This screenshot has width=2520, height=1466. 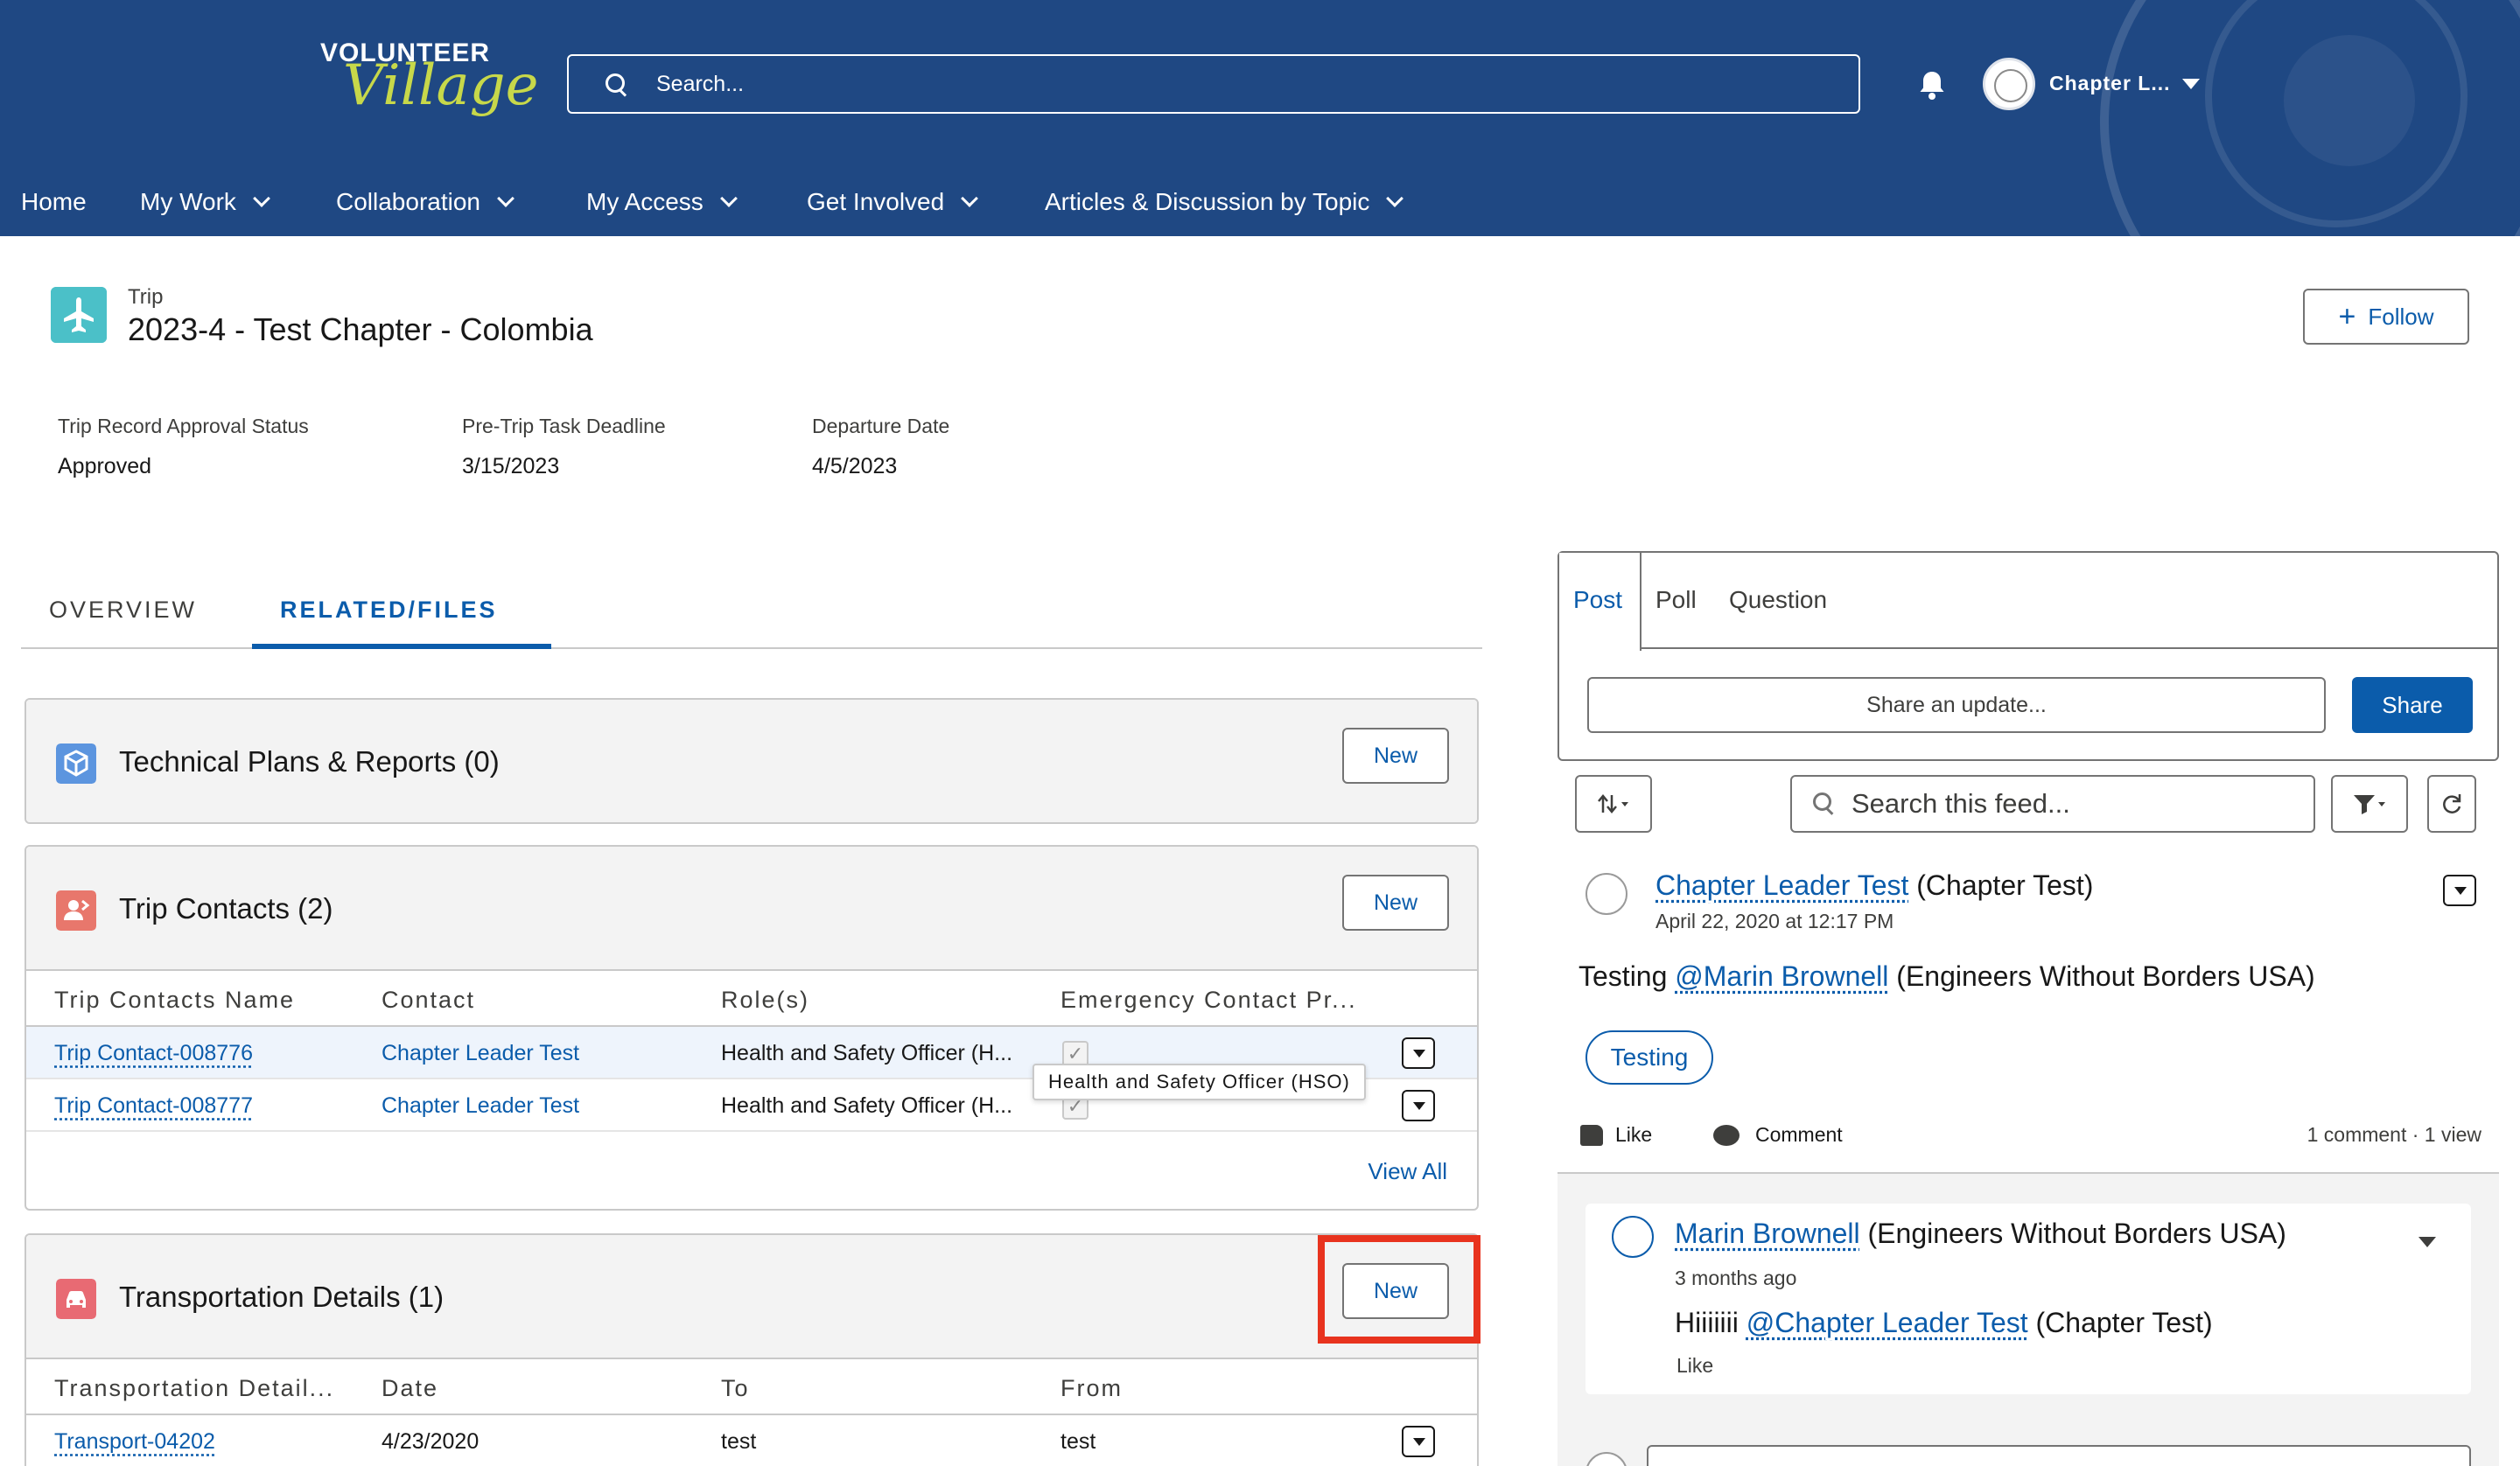 What do you see at coordinates (428, 1000) in the screenshot?
I see `column-header: Contact` at bounding box center [428, 1000].